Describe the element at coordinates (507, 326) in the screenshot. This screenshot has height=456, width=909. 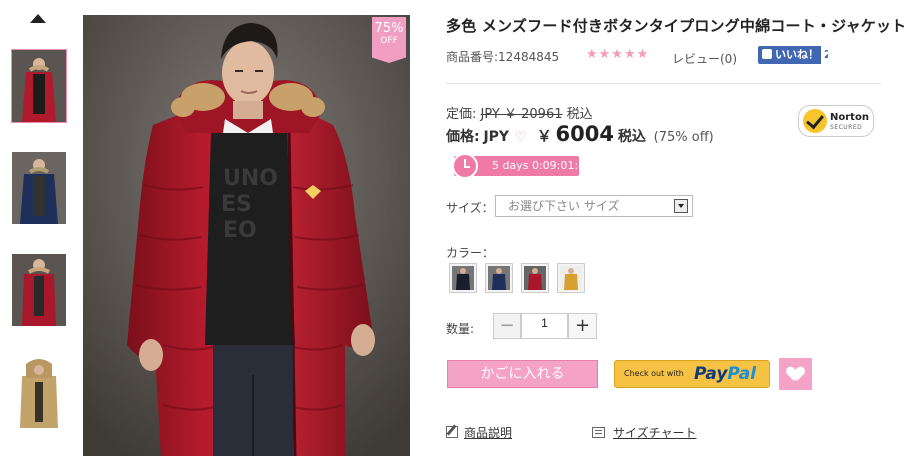
I see `quantity-minus-button: −` at that location.